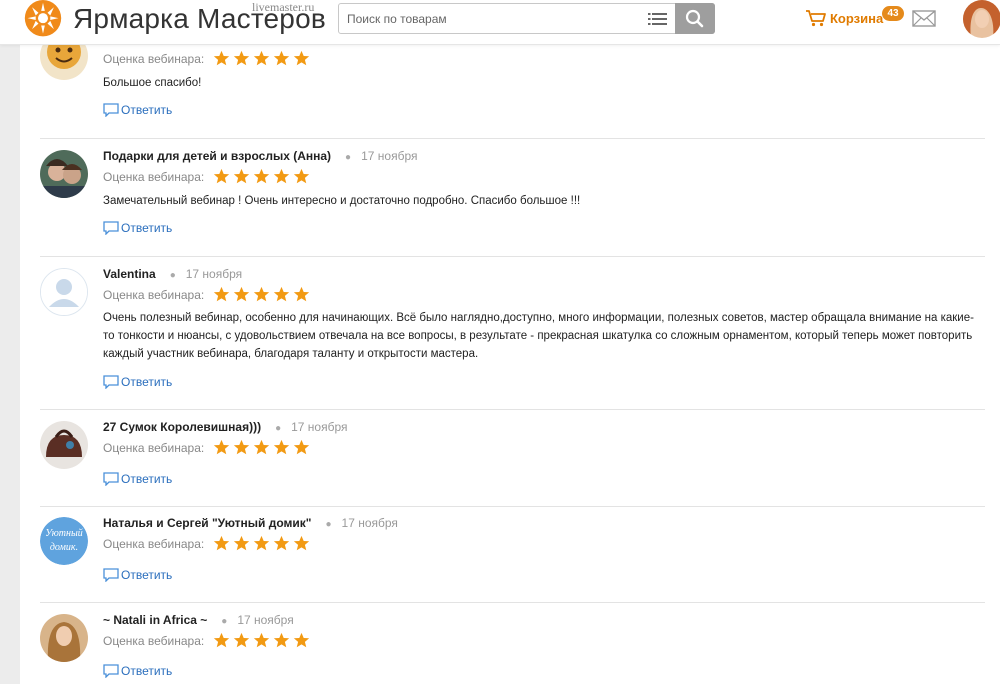  I want to click on logo-domain: livemaster.ru, so click(283, 7).